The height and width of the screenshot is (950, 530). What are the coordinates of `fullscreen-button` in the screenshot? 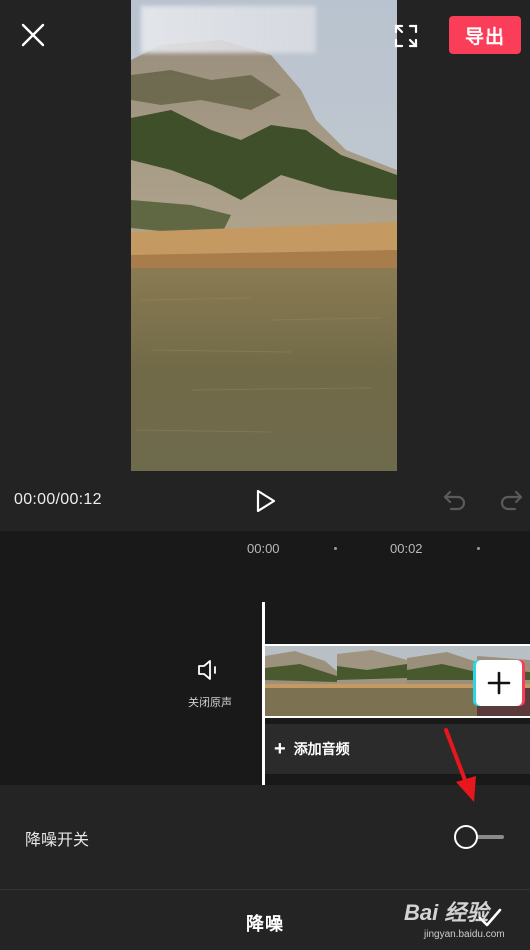 It's located at (406, 36).